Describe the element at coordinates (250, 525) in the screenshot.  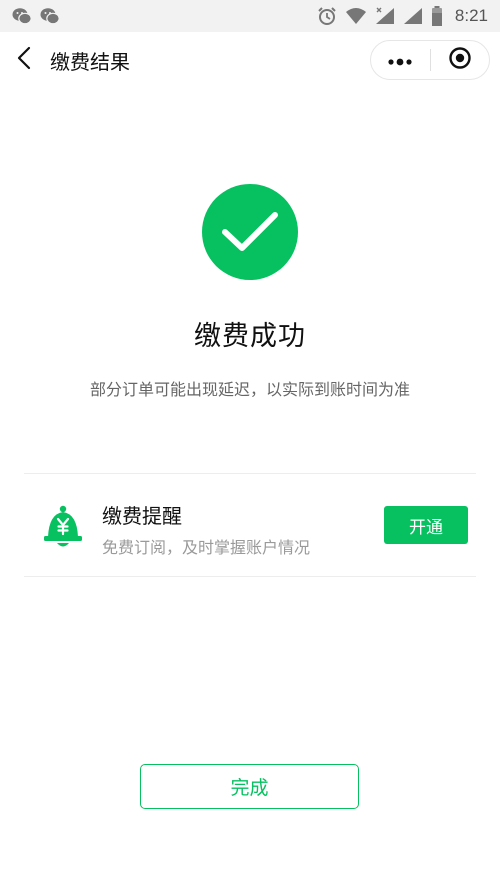
I see `payment-reminder-card: 缴费提醒 免费订阅，及时掌握账户情况 开通` at that location.